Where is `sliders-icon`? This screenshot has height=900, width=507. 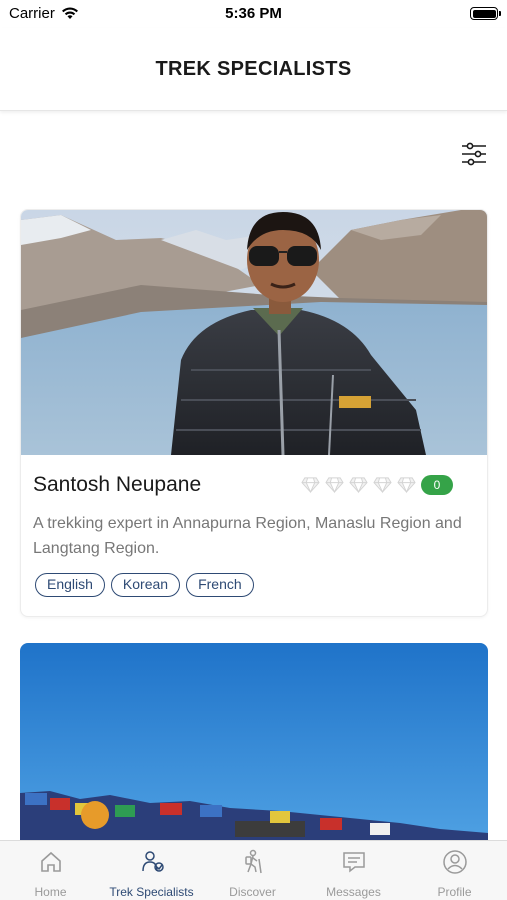 sliders-icon is located at coordinates (474, 154).